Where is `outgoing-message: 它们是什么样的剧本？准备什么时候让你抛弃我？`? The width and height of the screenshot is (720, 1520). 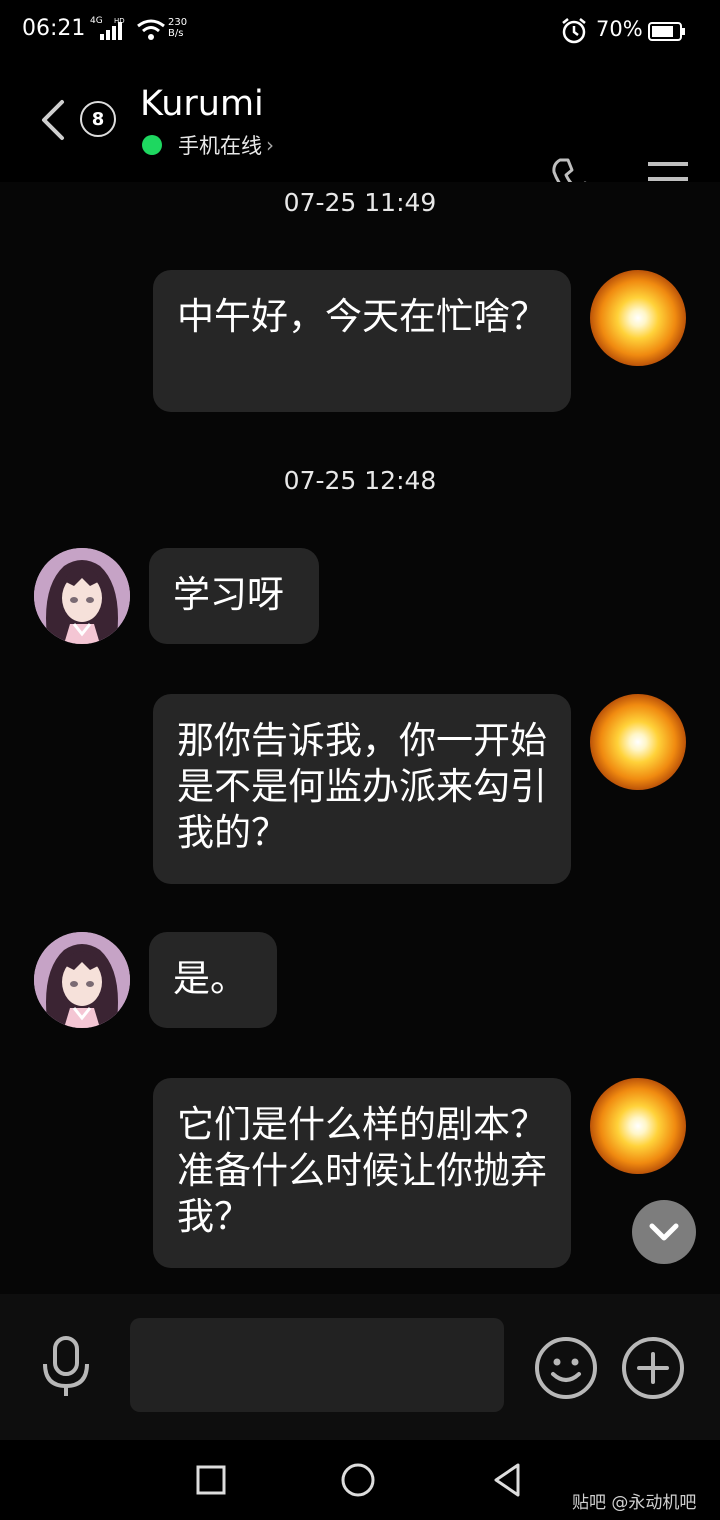
outgoing-message: 它们是什么样的剧本？准备什么时候让你抛弃我？ is located at coordinates (362, 1173).